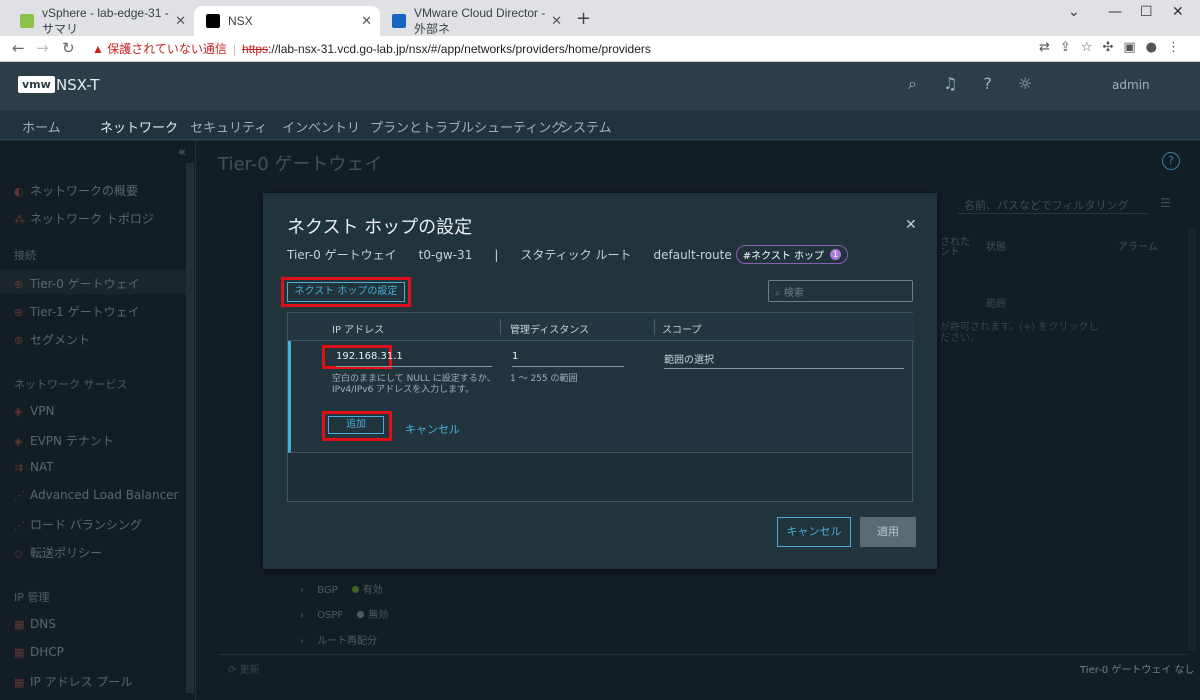 The width and height of the screenshot is (1200, 700). What do you see at coordinates (42, 48) in the screenshot?
I see `forward-icon: →` at bounding box center [42, 48].